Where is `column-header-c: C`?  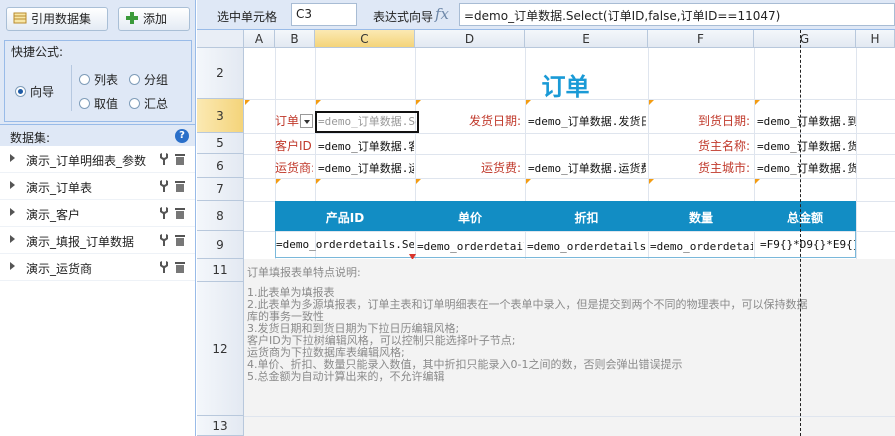
column-header-c: C is located at coordinates (365, 39).